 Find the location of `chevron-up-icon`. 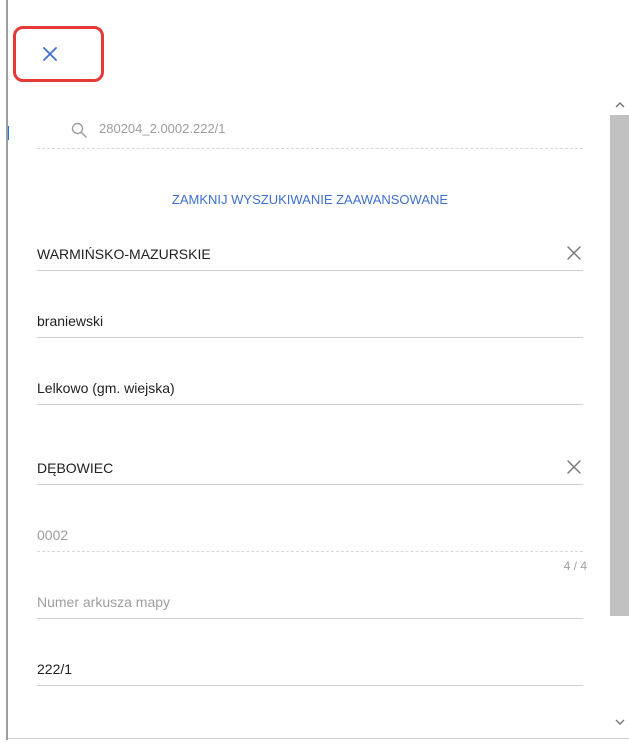

chevron-up-icon is located at coordinates (619, 104).